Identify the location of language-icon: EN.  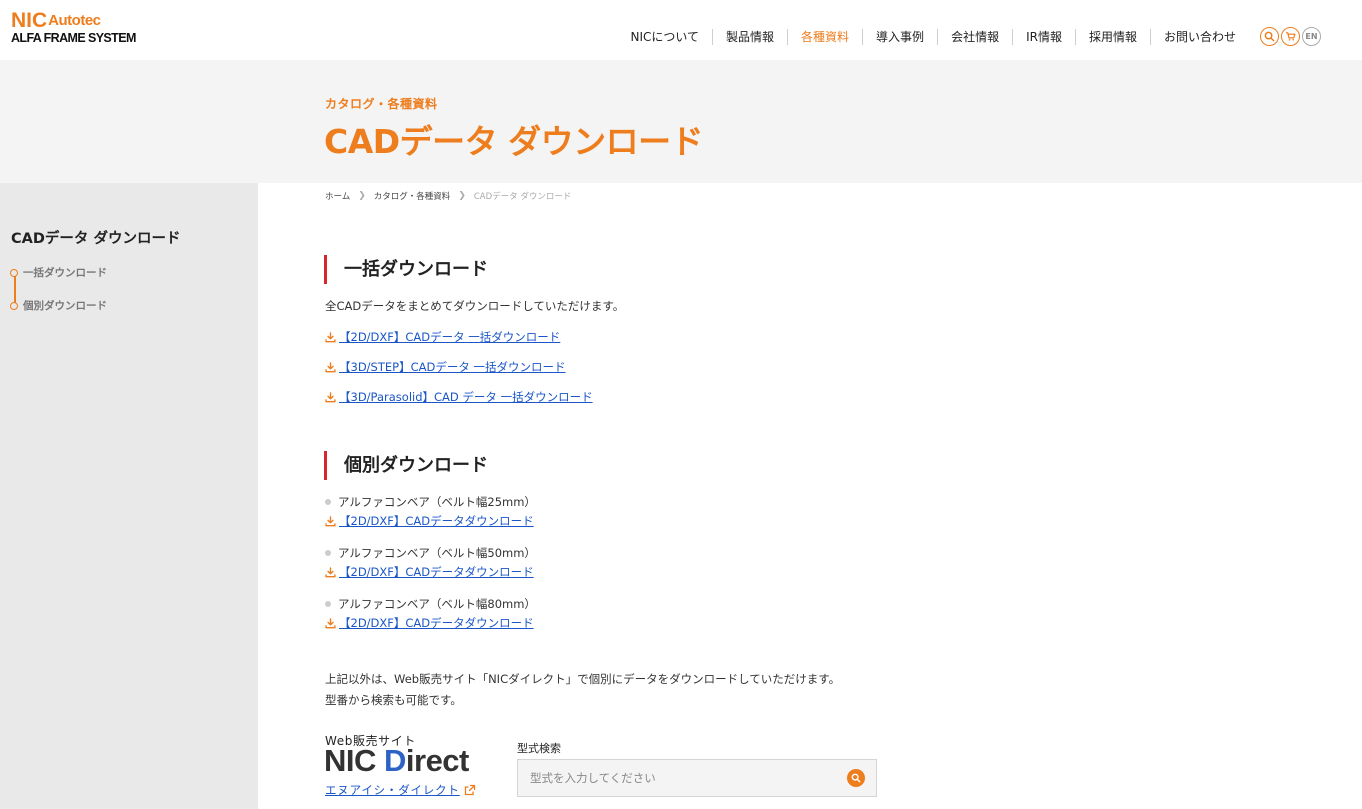
(1311, 36).